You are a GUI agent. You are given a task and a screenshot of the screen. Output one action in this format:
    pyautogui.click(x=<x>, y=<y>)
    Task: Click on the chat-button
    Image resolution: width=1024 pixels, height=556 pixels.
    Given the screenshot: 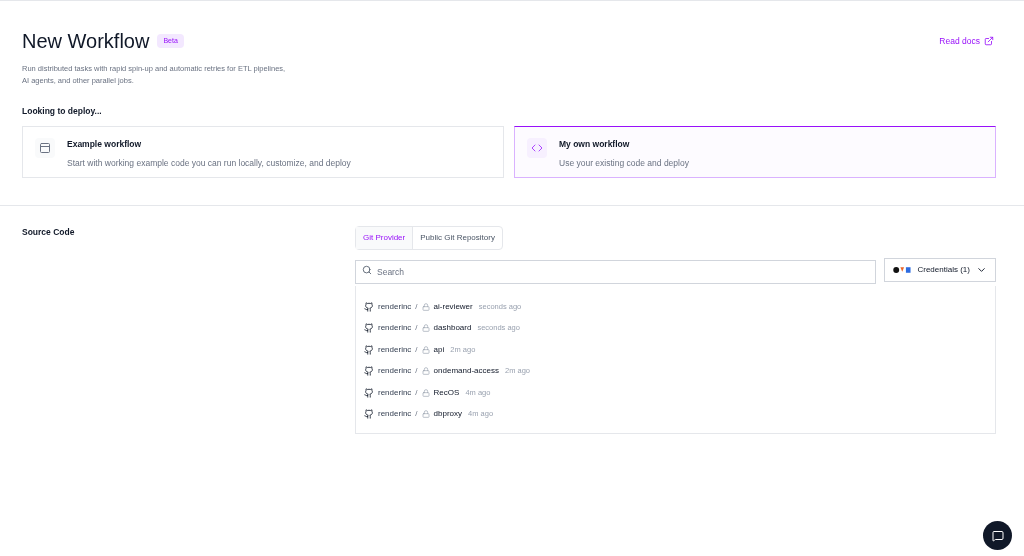 What is the action you would take?
    pyautogui.click(x=997, y=535)
    